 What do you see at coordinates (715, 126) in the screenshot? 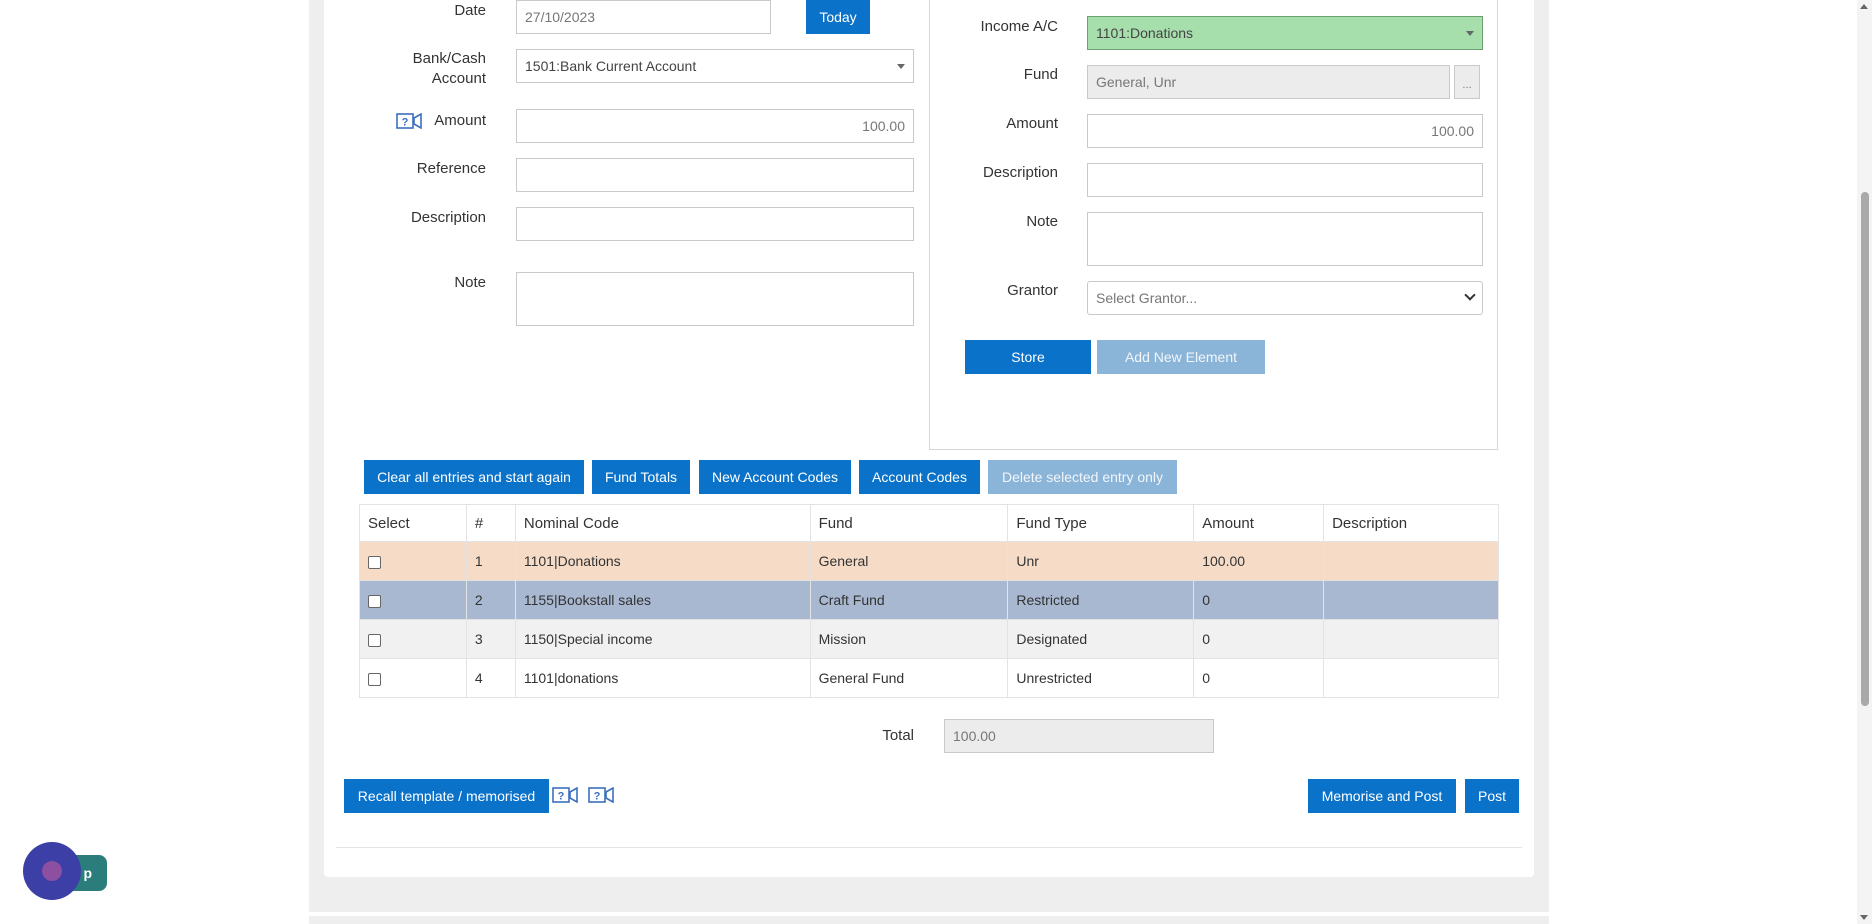
I see `amount-input: 100.00` at bounding box center [715, 126].